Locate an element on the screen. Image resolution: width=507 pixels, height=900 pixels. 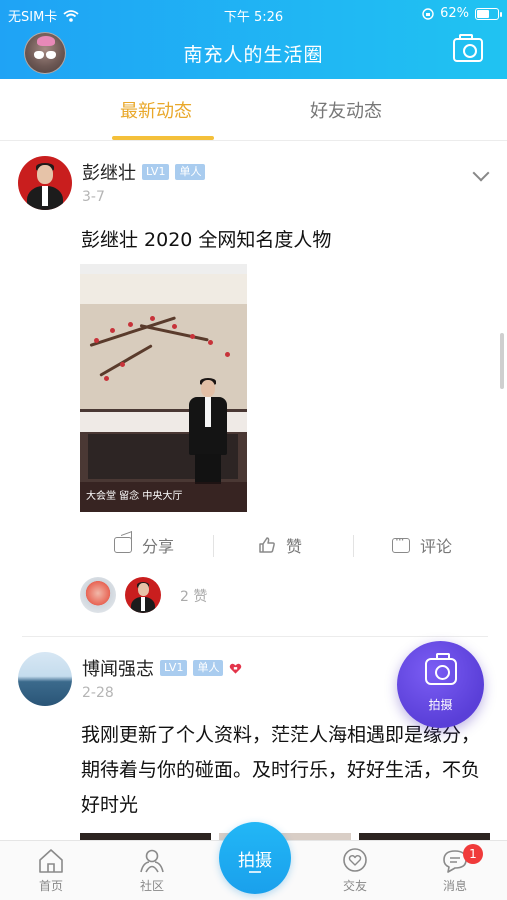
battery-fill is located at coordinates (483, 13).